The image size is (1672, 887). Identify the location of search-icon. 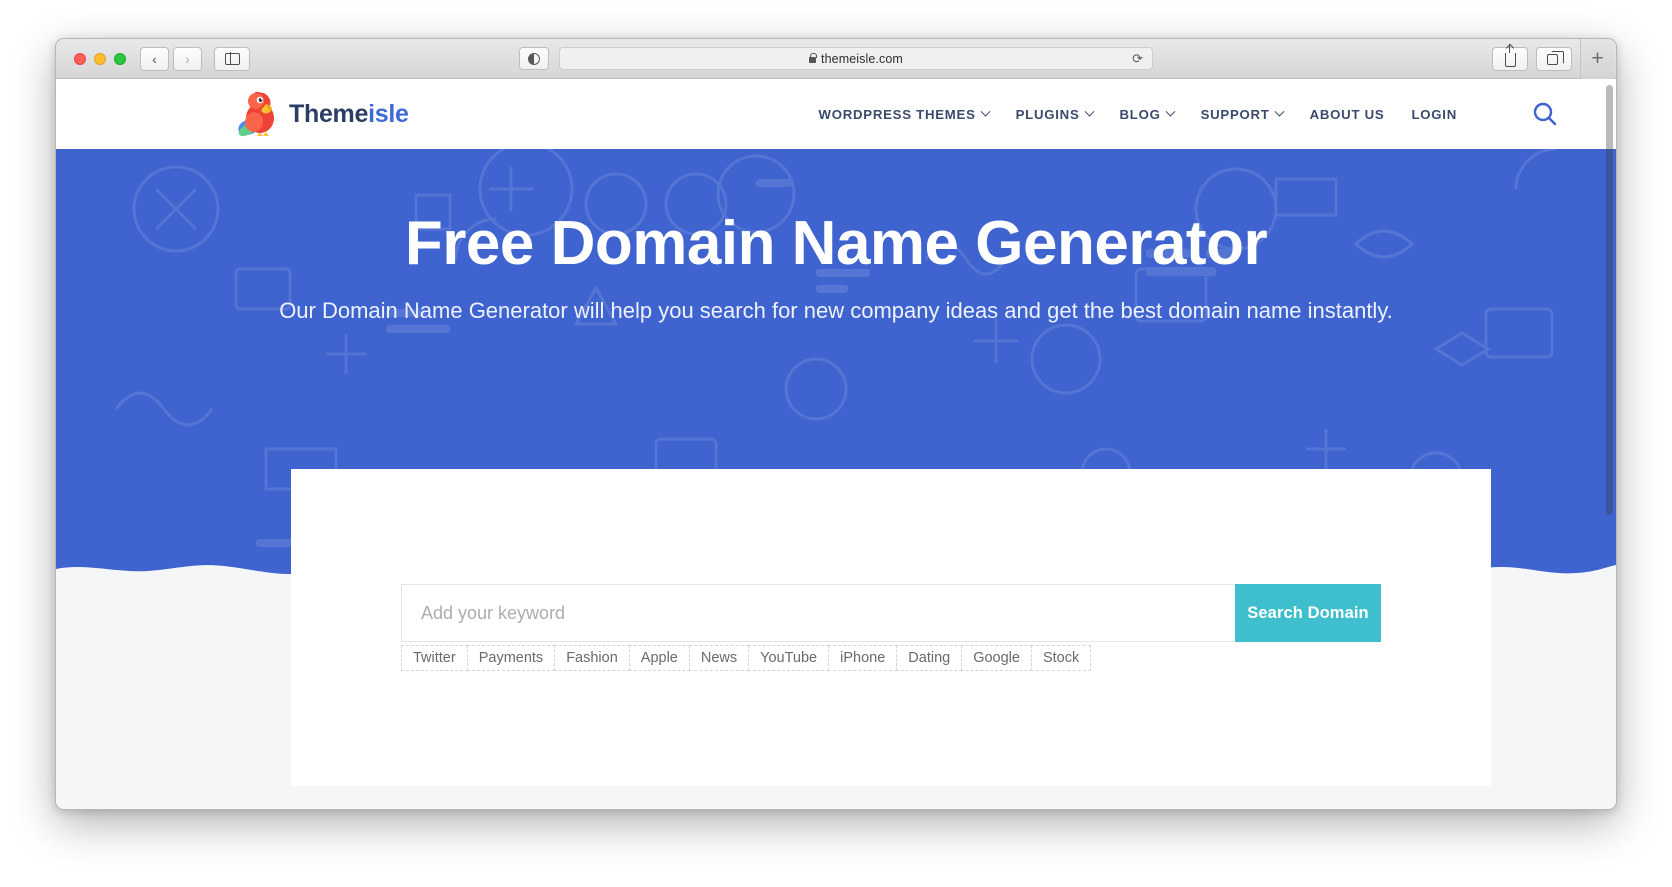
(1545, 114).